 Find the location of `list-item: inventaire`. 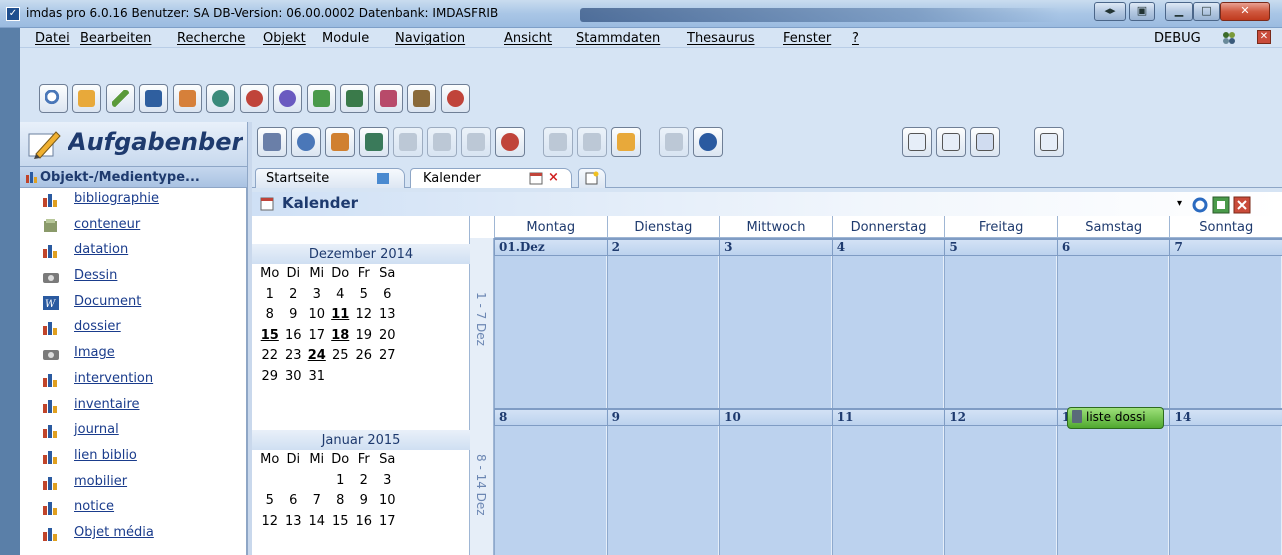

list-item: inventaire is located at coordinates (133, 409).